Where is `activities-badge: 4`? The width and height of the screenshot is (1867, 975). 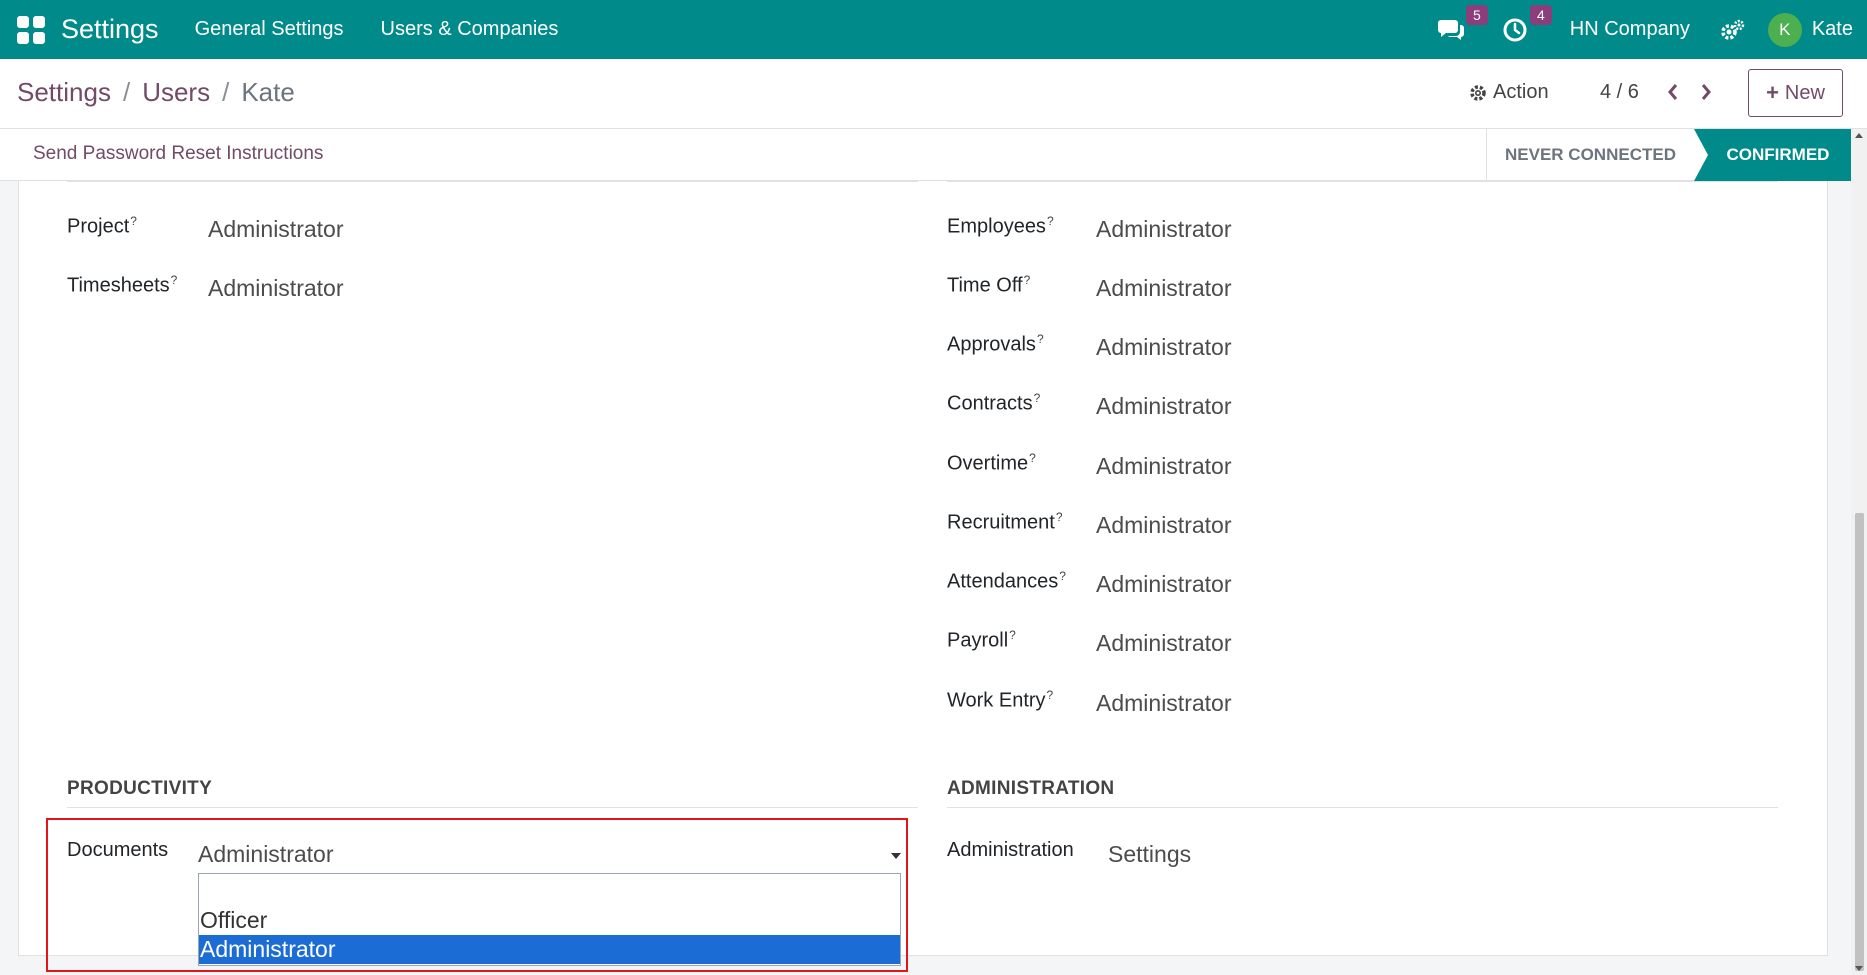
activities-badge: 4 is located at coordinates (1541, 14).